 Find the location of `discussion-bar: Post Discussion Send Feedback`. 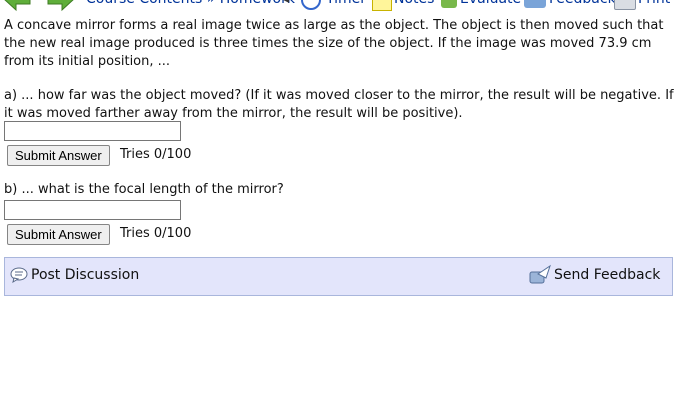

discussion-bar: Post Discussion Send Feedback is located at coordinates (338, 276).